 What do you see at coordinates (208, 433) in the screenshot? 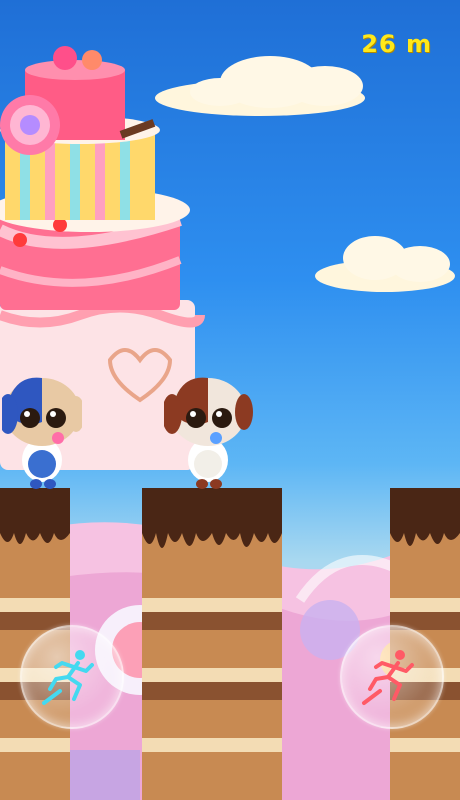
I see `brown-puppy-character` at bounding box center [208, 433].